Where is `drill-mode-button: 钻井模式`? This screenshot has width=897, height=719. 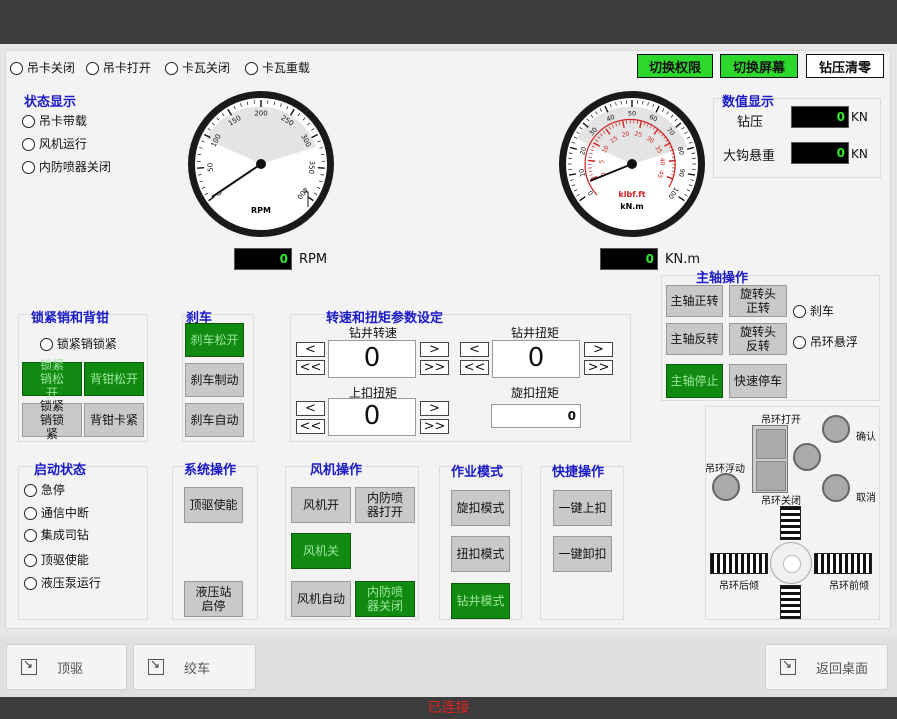
drill-mode-button: 钻井模式 is located at coordinates (480, 601).